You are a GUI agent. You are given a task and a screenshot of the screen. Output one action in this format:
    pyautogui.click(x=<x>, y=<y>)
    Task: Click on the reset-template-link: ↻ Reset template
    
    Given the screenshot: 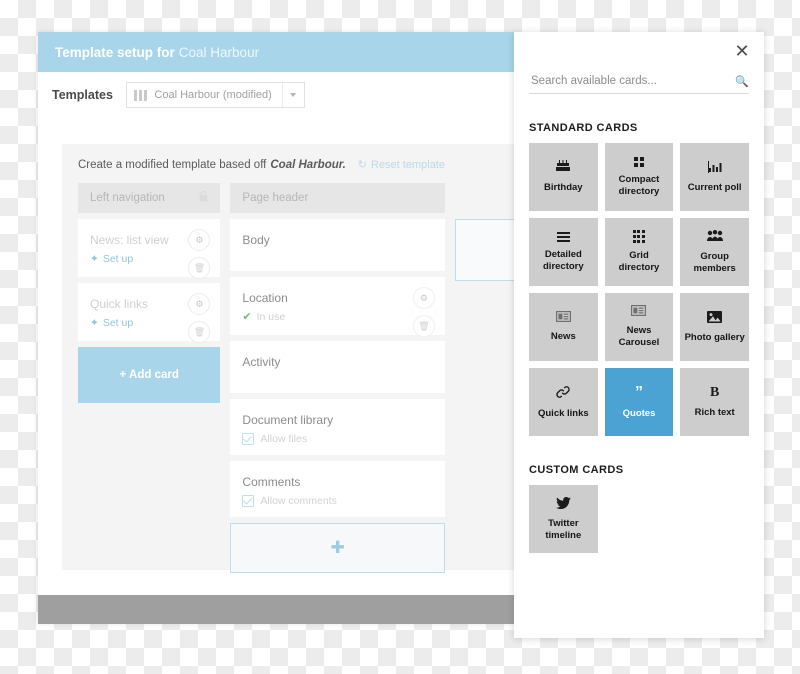 What is the action you would take?
    pyautogui.click(x=401, y=165)
    